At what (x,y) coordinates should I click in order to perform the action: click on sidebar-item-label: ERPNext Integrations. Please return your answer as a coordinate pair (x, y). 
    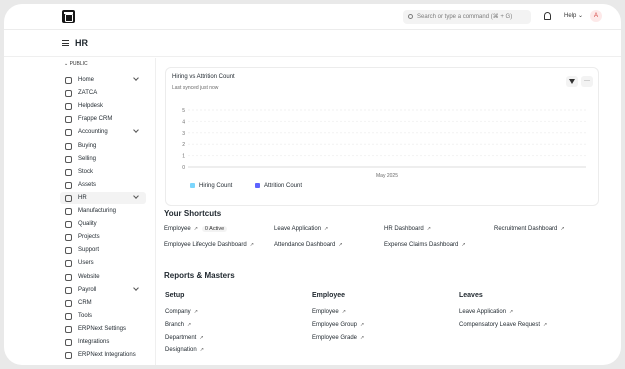
    Looking at the image, I should click on (107, 355).